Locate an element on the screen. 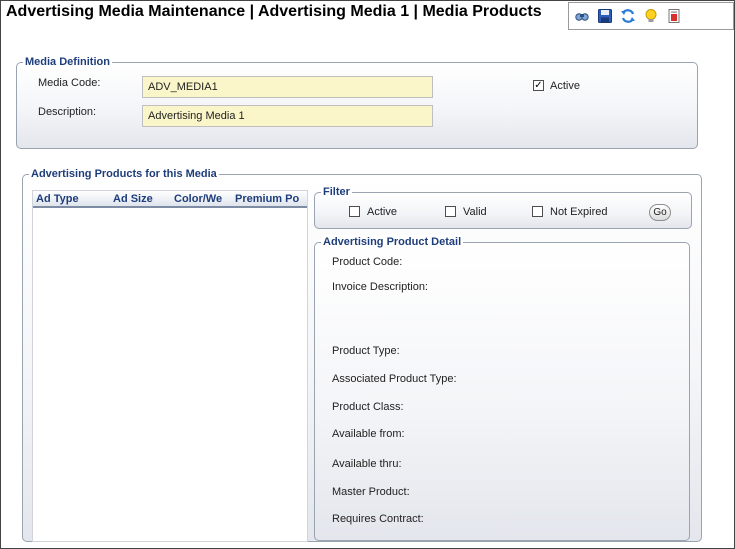 This screenshot has width=735, height=549. lightbulb-button is located at coordinates (651, 16).